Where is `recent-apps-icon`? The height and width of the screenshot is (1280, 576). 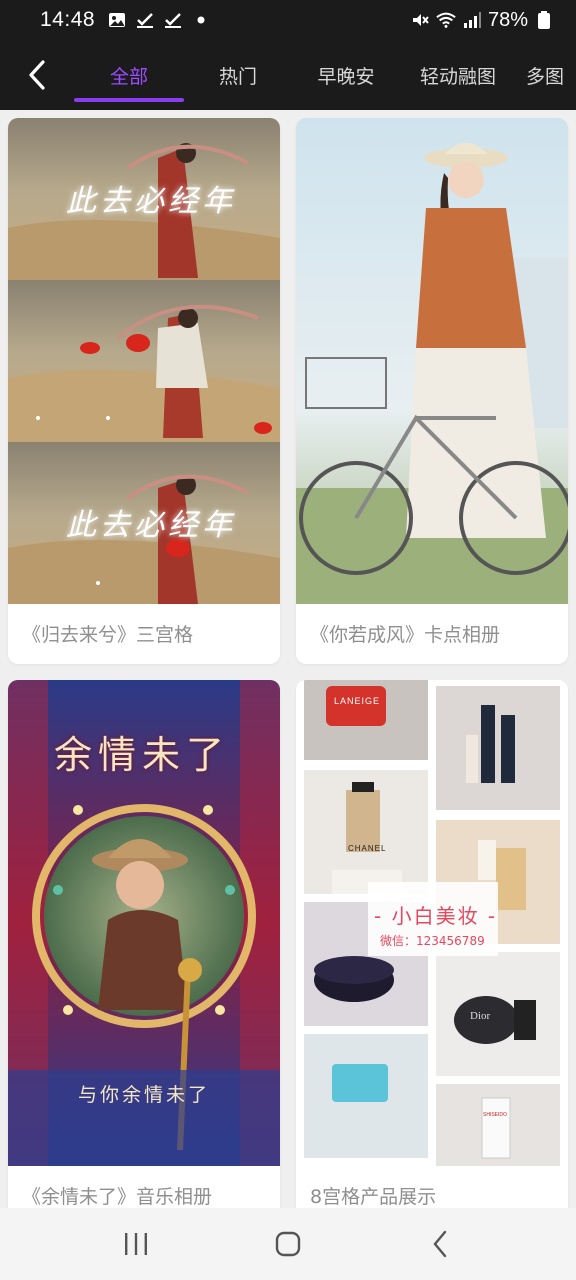
recent-apps-icon is located at coordinates (136, 1244).